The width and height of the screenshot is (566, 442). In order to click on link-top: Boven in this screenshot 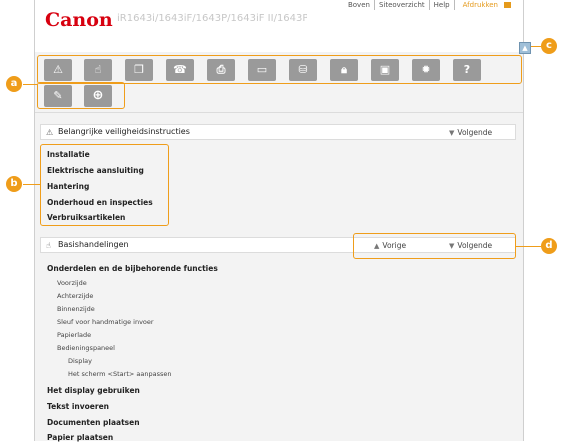, I will do `click(359, 5)`.